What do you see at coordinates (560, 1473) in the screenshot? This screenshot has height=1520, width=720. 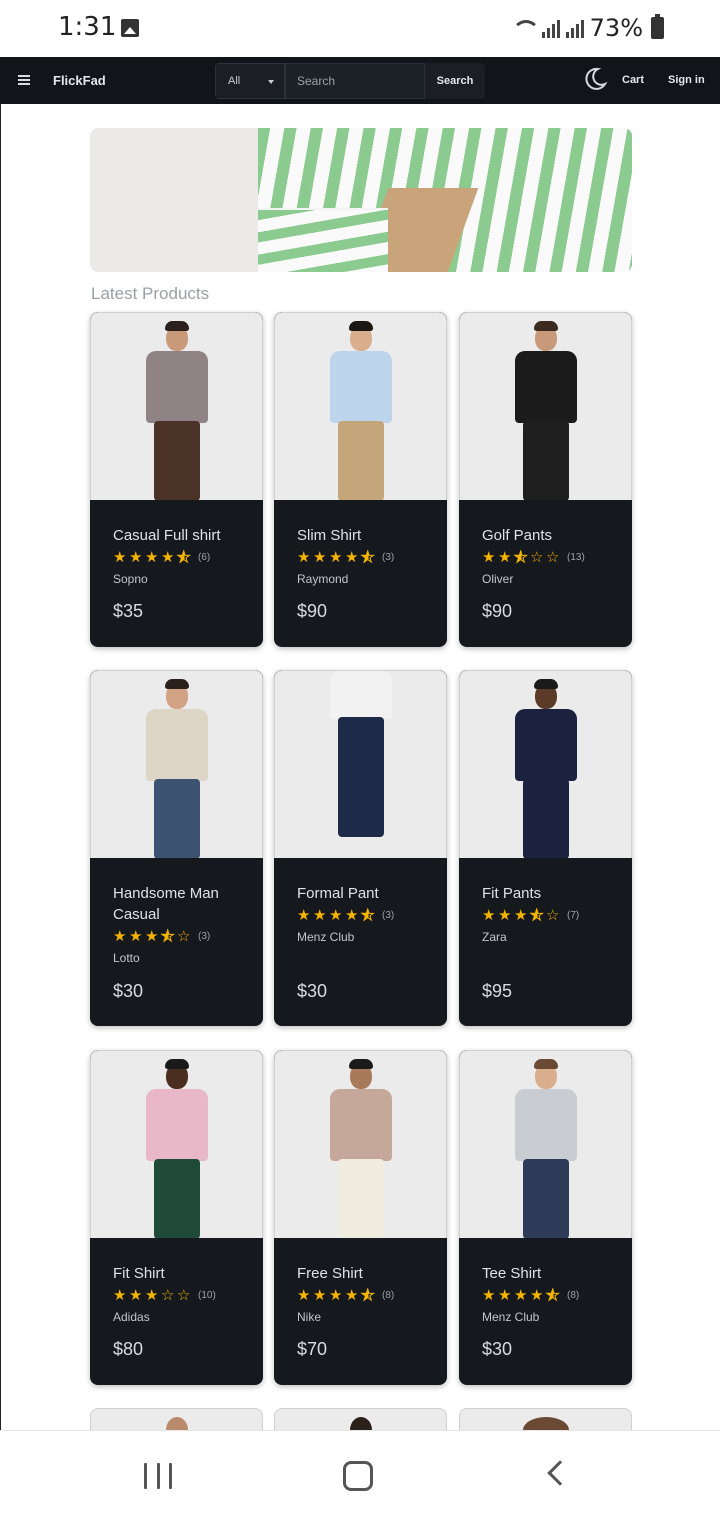 I see `back-button` at bounding box center [560, 1473].